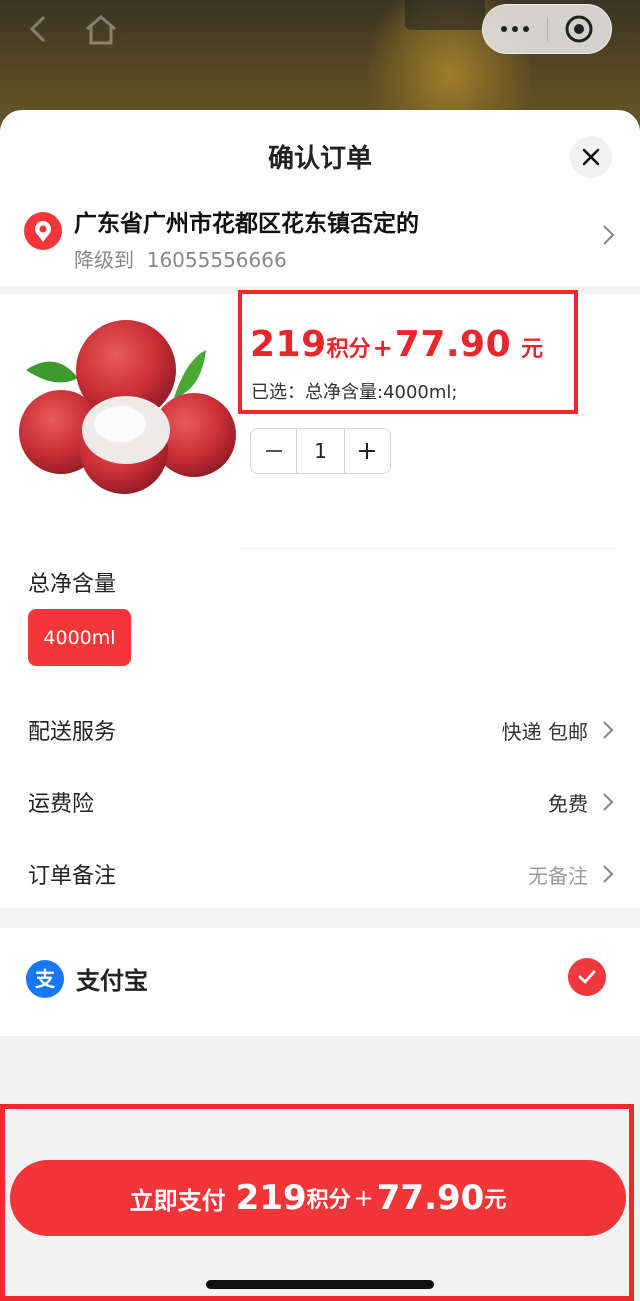 The height and width of the screenshot is (1301, 640). Describe the element at coordinates (61, 804) in the screenshot. I see `shipping-insurance-label: 运费险` at that location.